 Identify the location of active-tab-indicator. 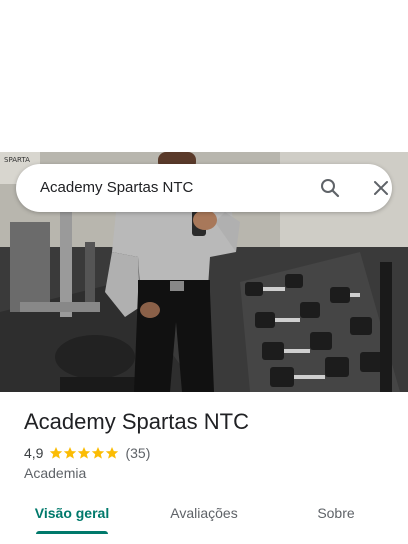
(72, 532).